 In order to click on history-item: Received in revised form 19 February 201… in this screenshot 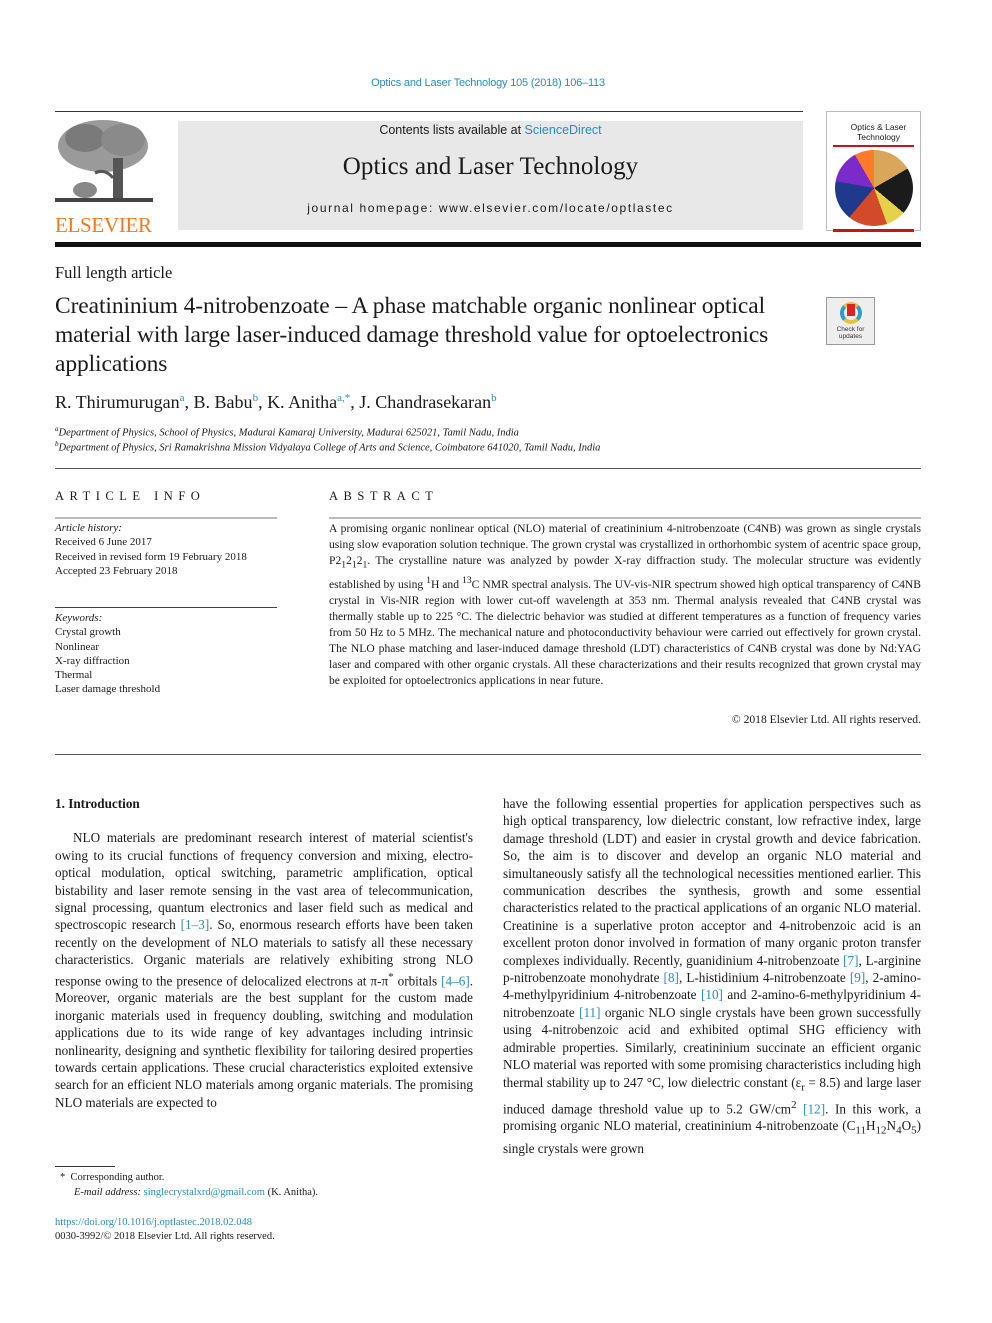, I will do `click(151, 556)`.